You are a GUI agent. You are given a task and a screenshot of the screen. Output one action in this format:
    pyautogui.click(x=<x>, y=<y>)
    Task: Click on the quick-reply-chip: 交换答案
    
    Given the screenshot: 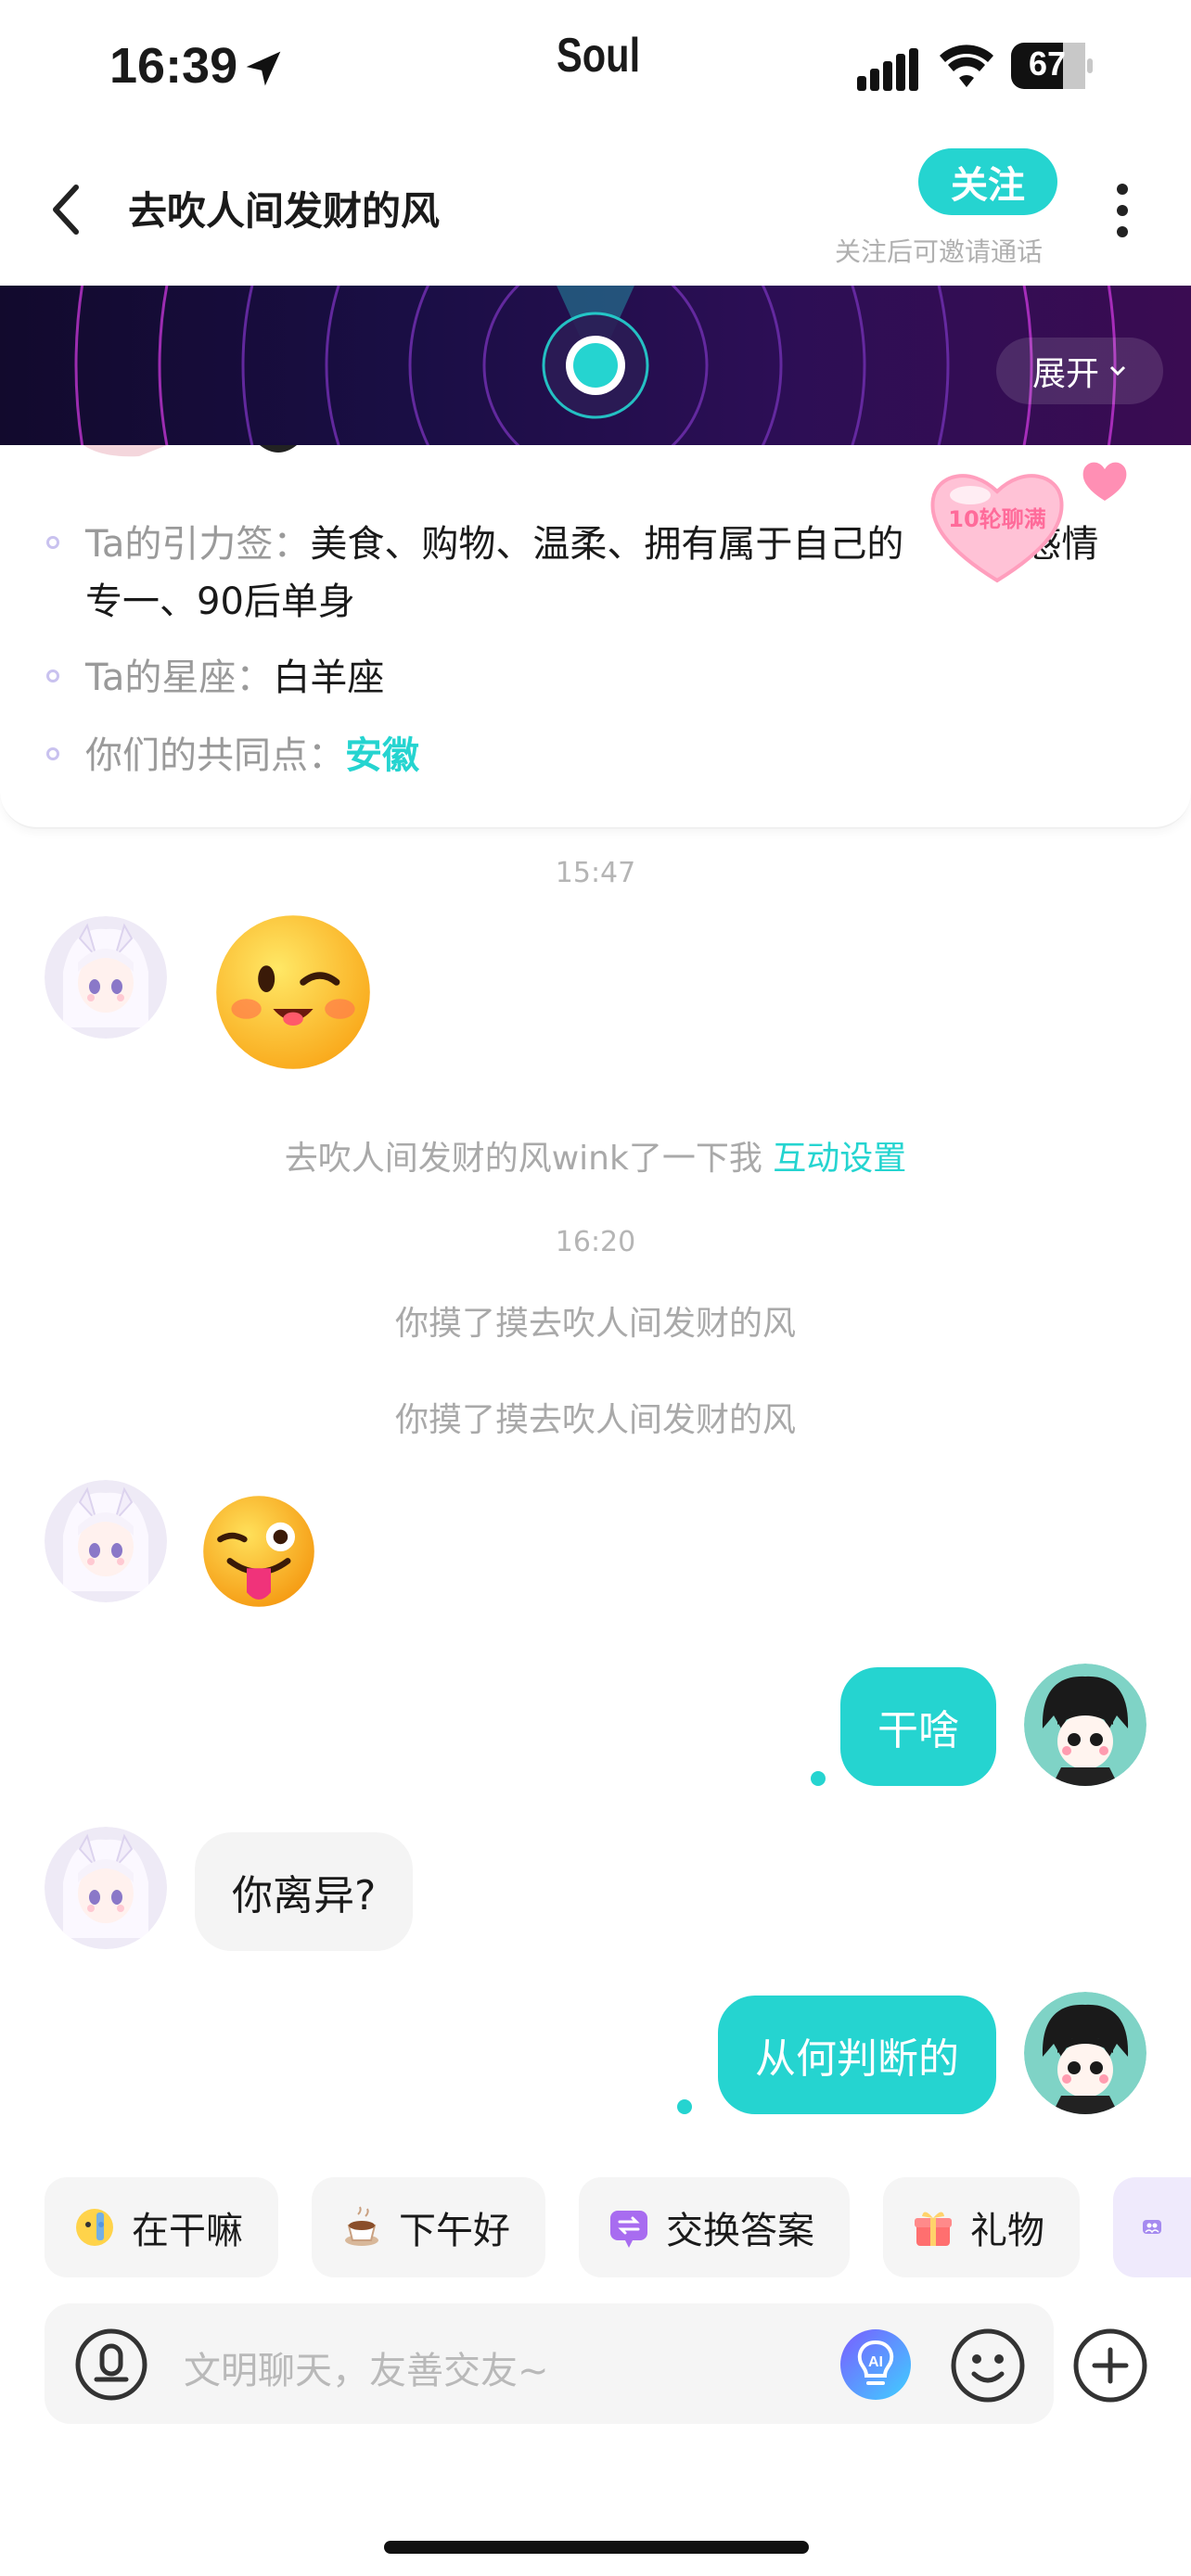 What is the action you would take?
    pyautogui.click(x=714, y=2227)
    